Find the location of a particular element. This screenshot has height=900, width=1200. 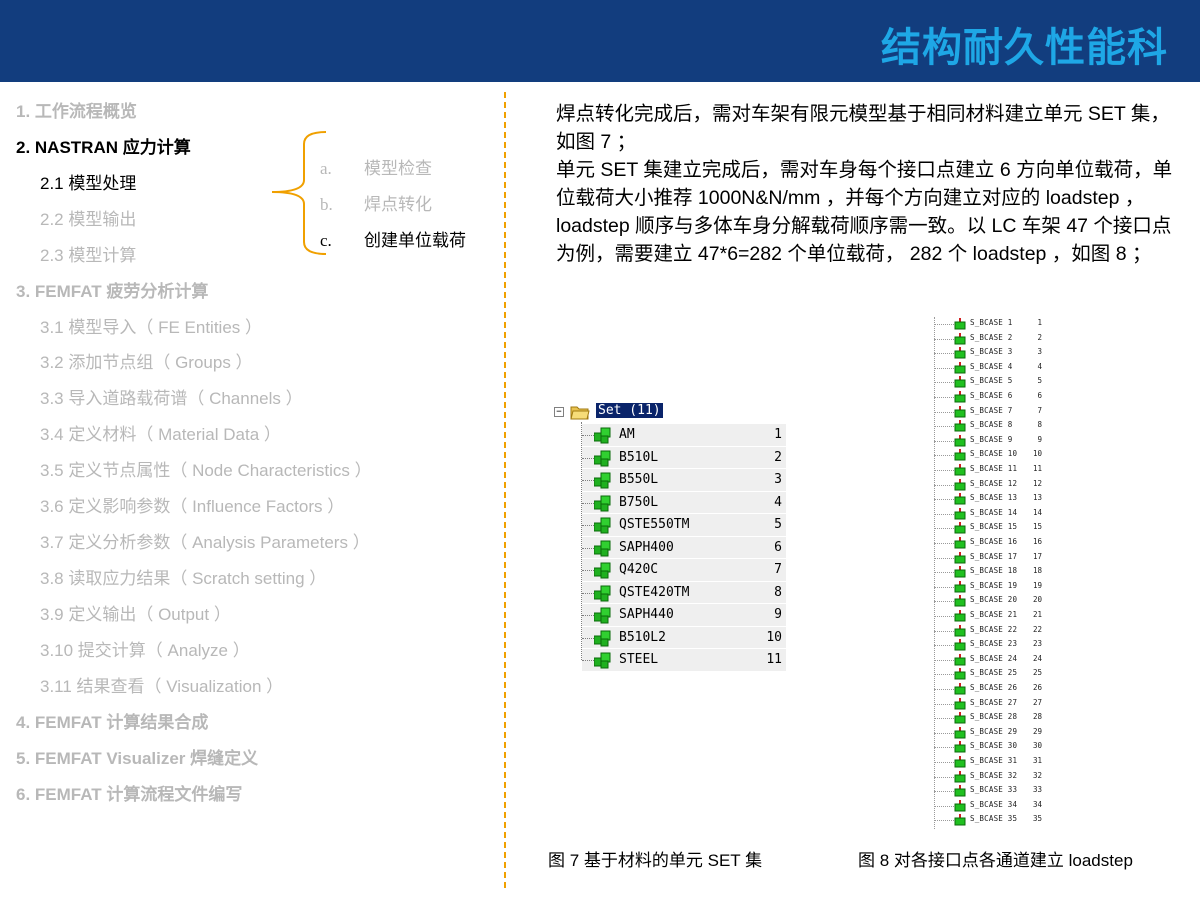

loadstep-item: S_BCASE 31 31 is located at coordinates (996, 762).